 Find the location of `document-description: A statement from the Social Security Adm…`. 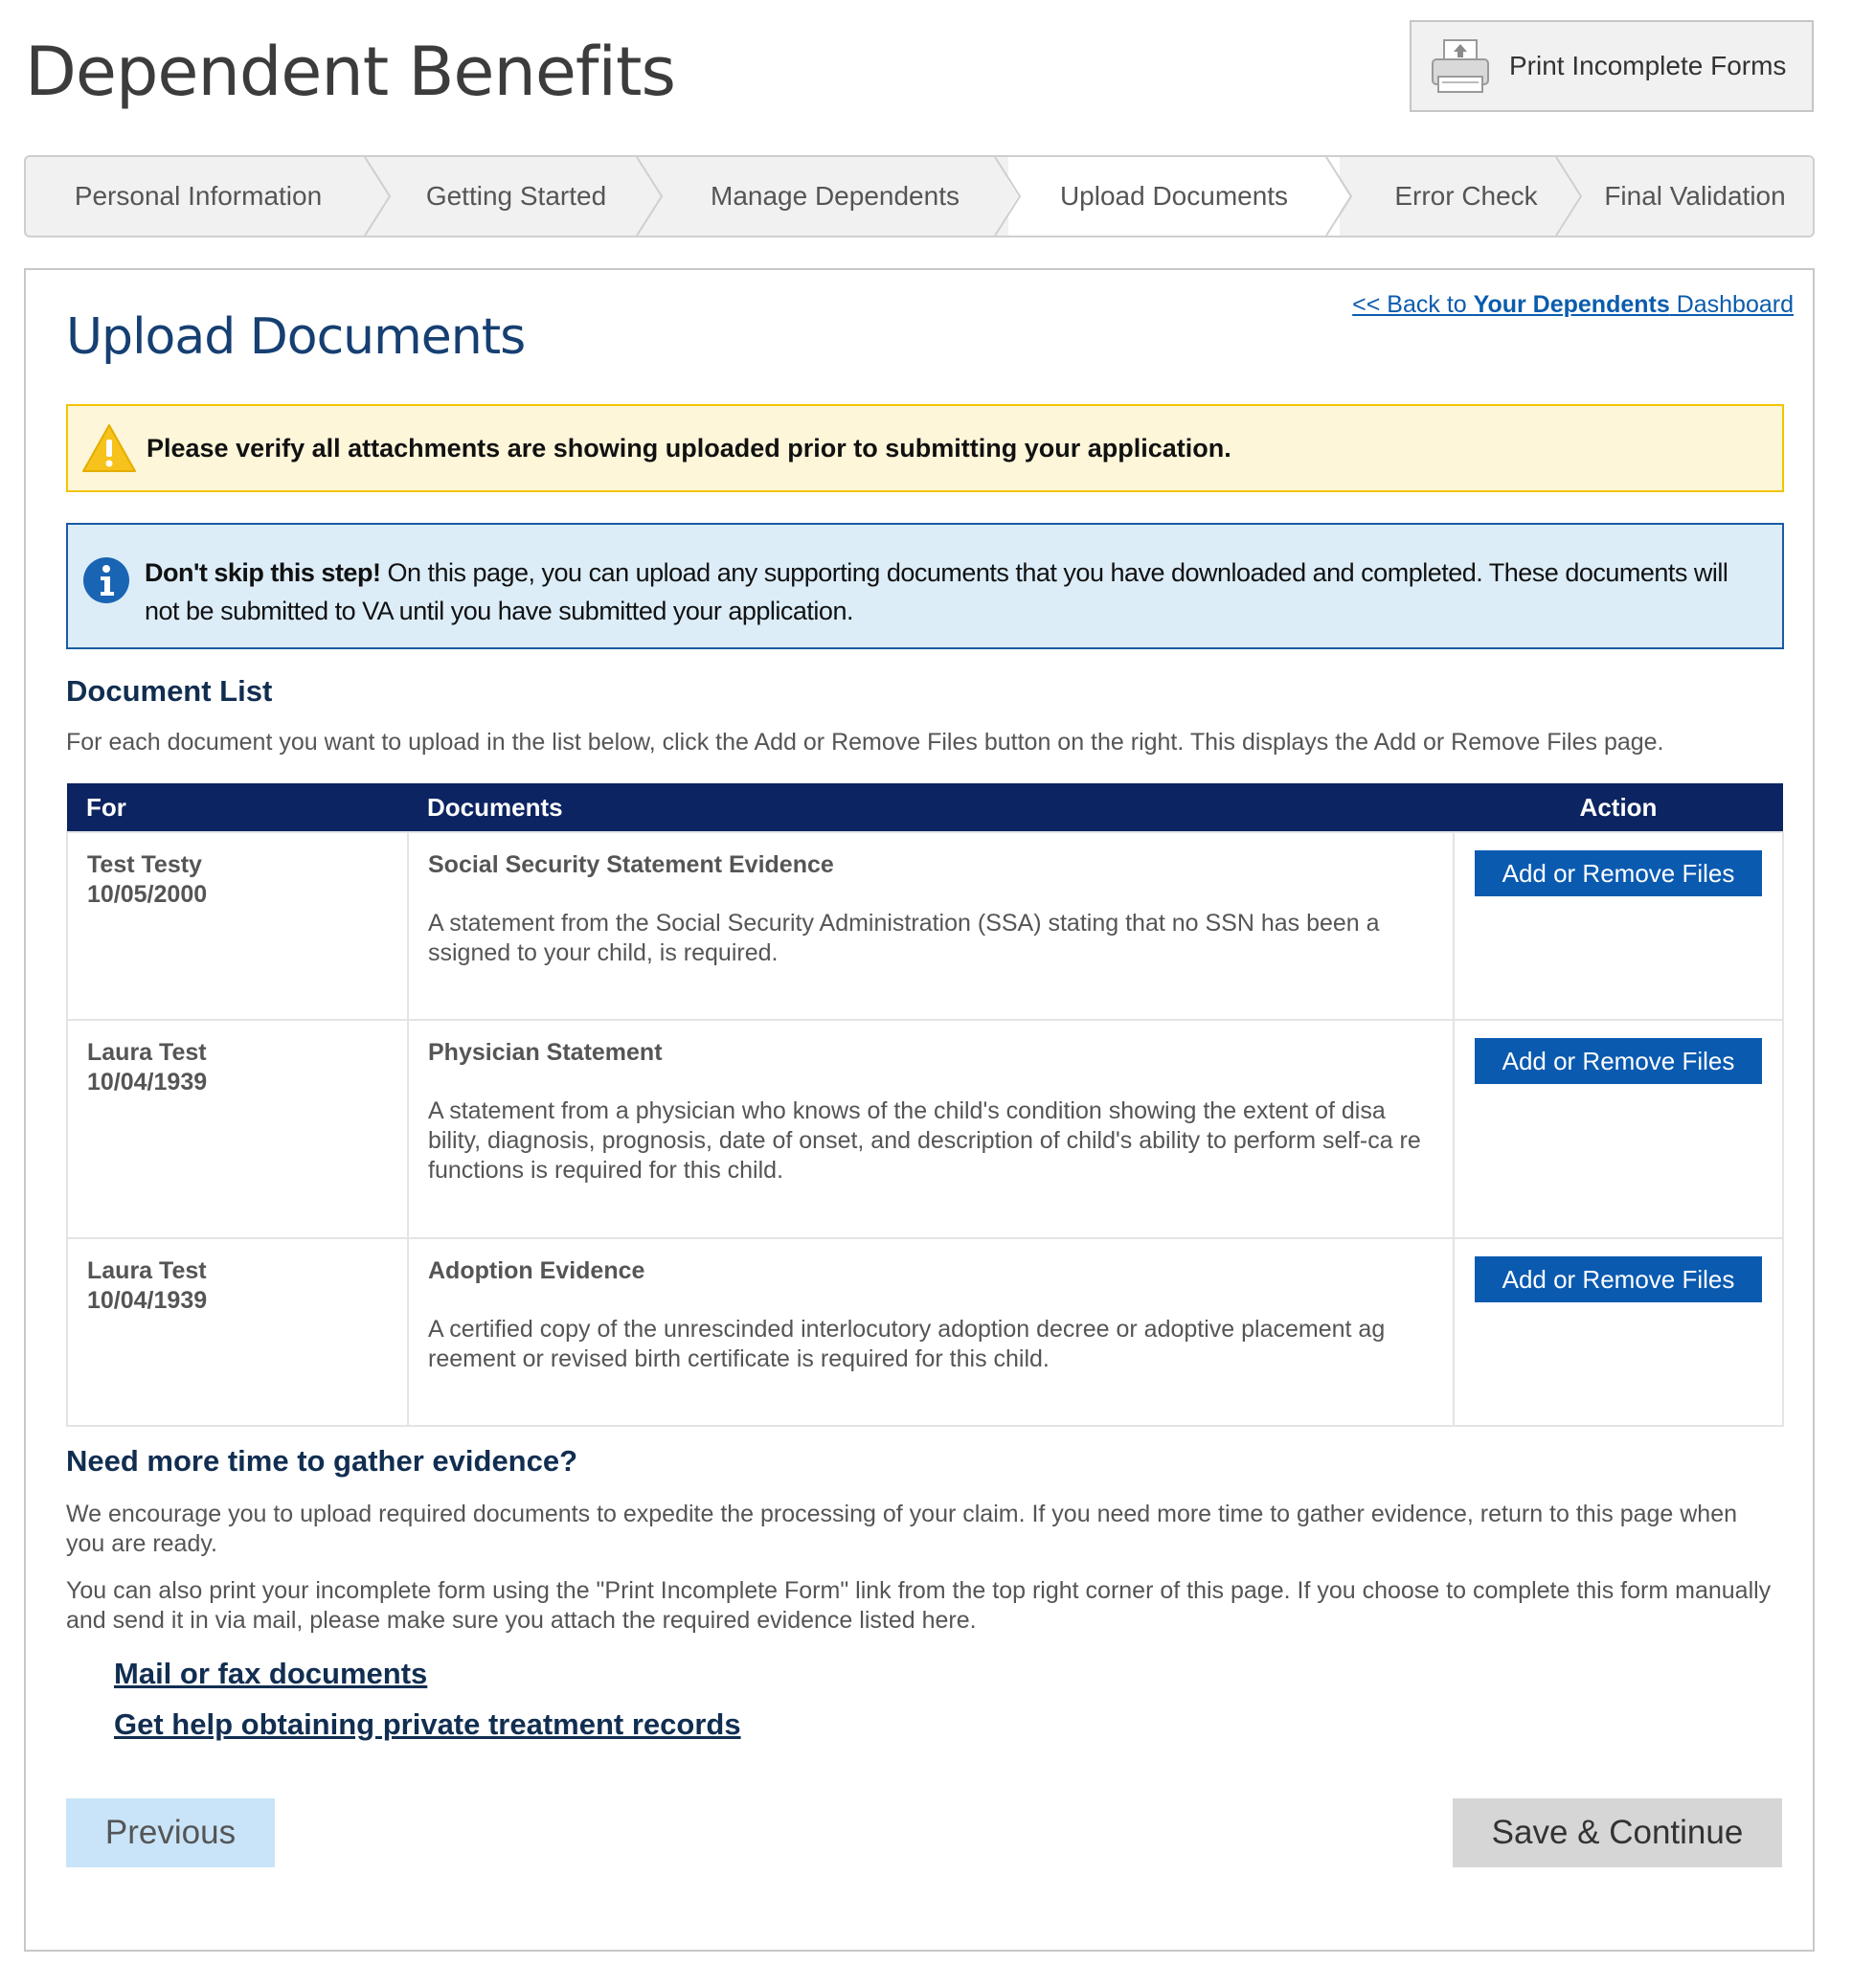

document-description: A statement from the Social Security Adm… is located at coordinates (904, 938).